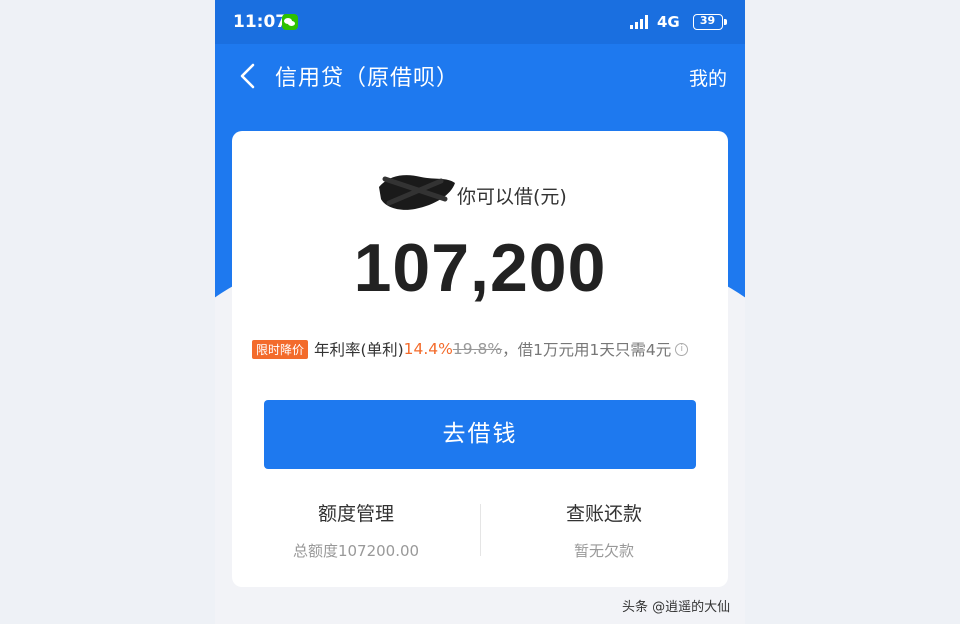 This screenshot has height=624, width=960. What do you see at coordinates (260, 22) in the screenshot?
I see `status-time: 11:07` at bounding box center [260, 22].